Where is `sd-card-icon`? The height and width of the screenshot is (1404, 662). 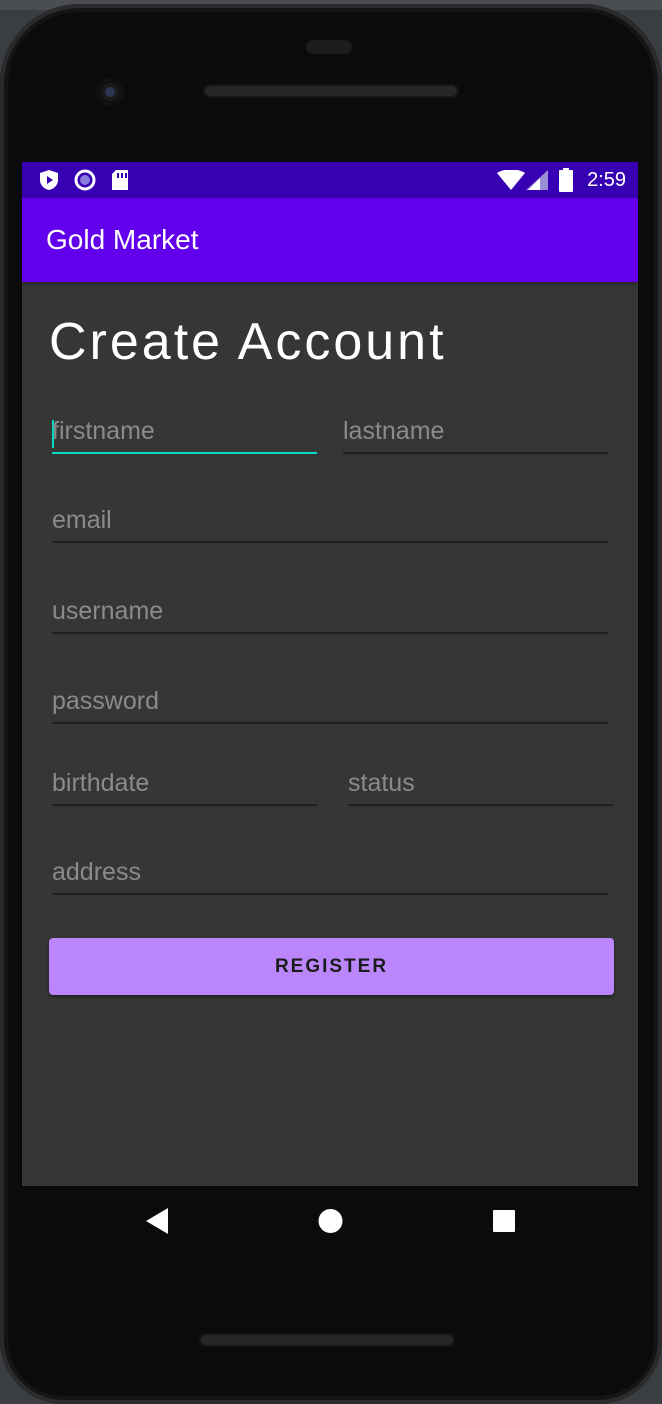
sd-card-icon is located at coordinates (120, 182).